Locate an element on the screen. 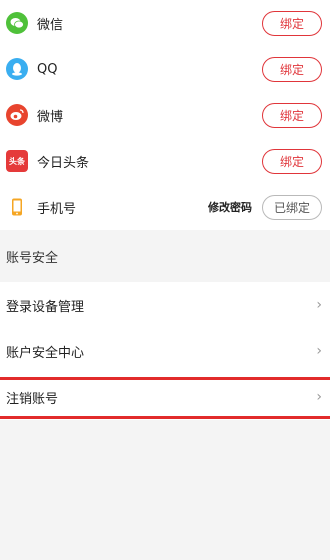 This screenshot has height=560, width=330. qq-icon is located at coordinates (17, 69).